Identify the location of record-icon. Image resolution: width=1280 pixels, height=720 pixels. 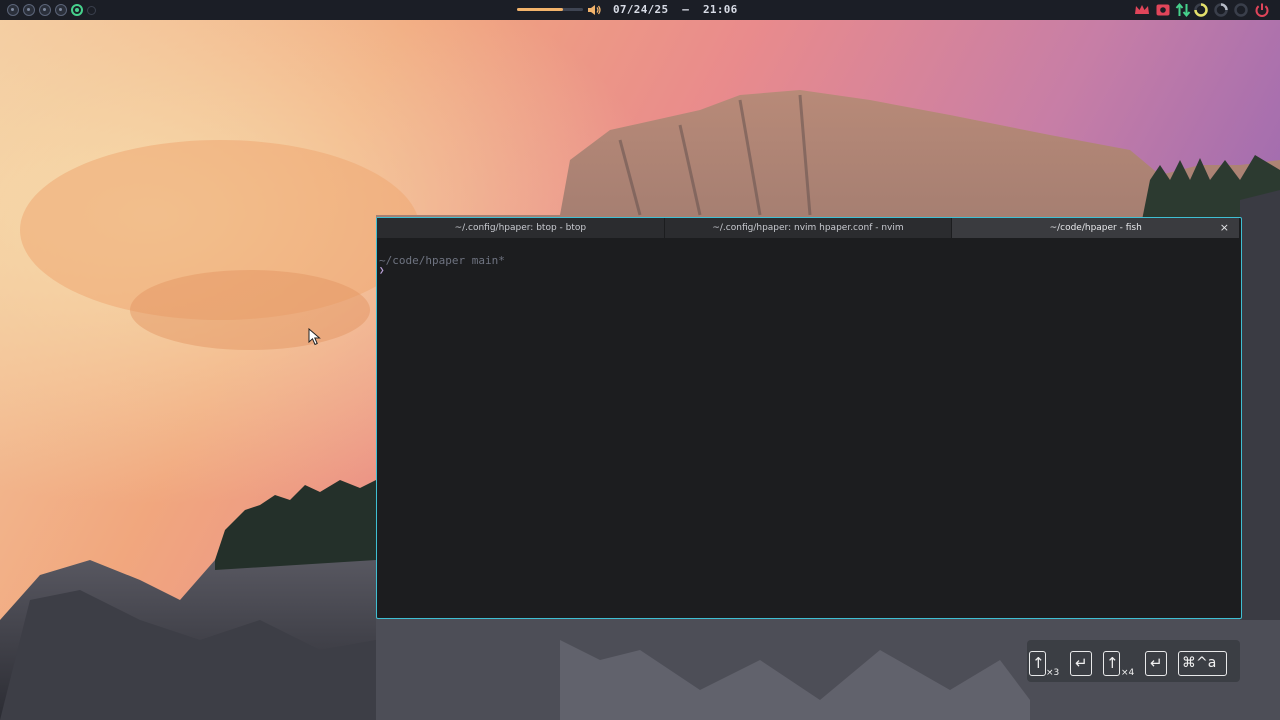
(1163, 10).